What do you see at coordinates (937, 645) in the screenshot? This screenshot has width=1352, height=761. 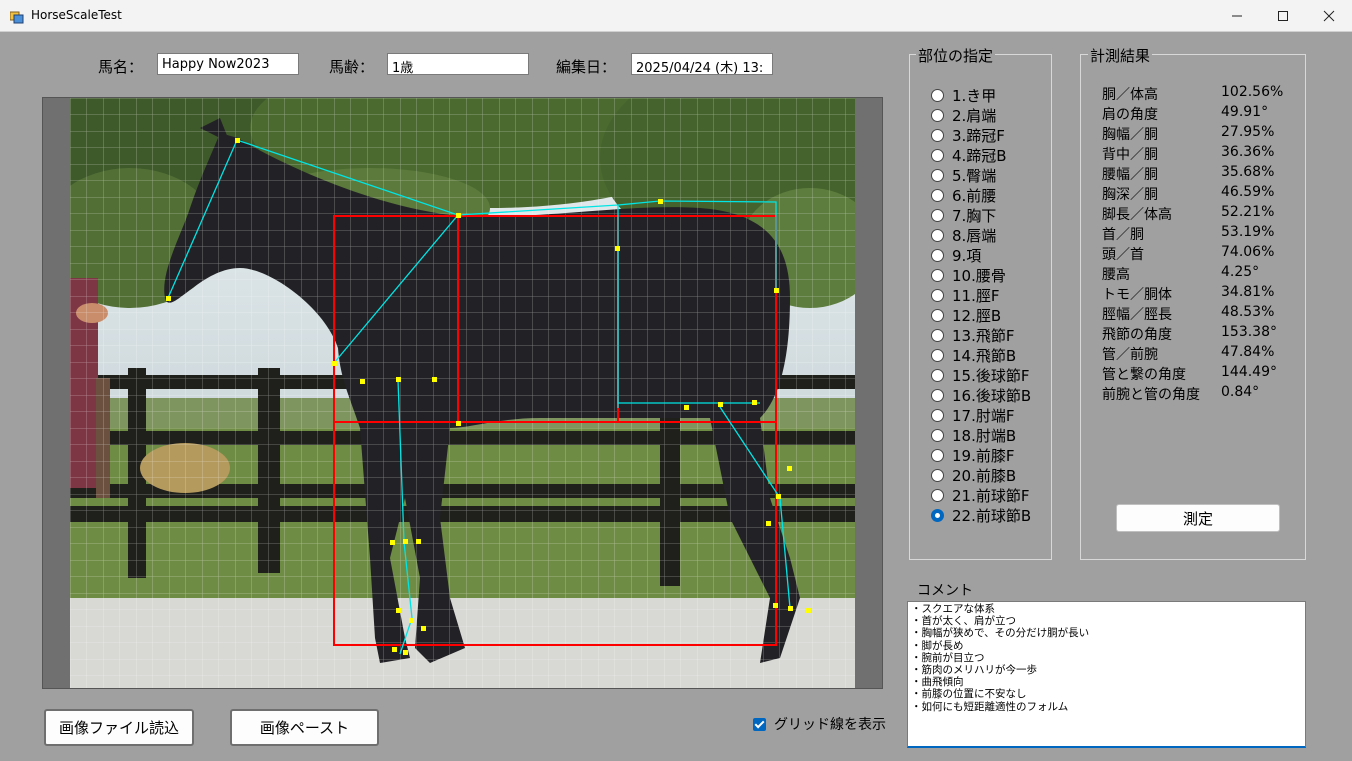 I see `comment-line: ・脚が長め` at bounding box center [937, 645].